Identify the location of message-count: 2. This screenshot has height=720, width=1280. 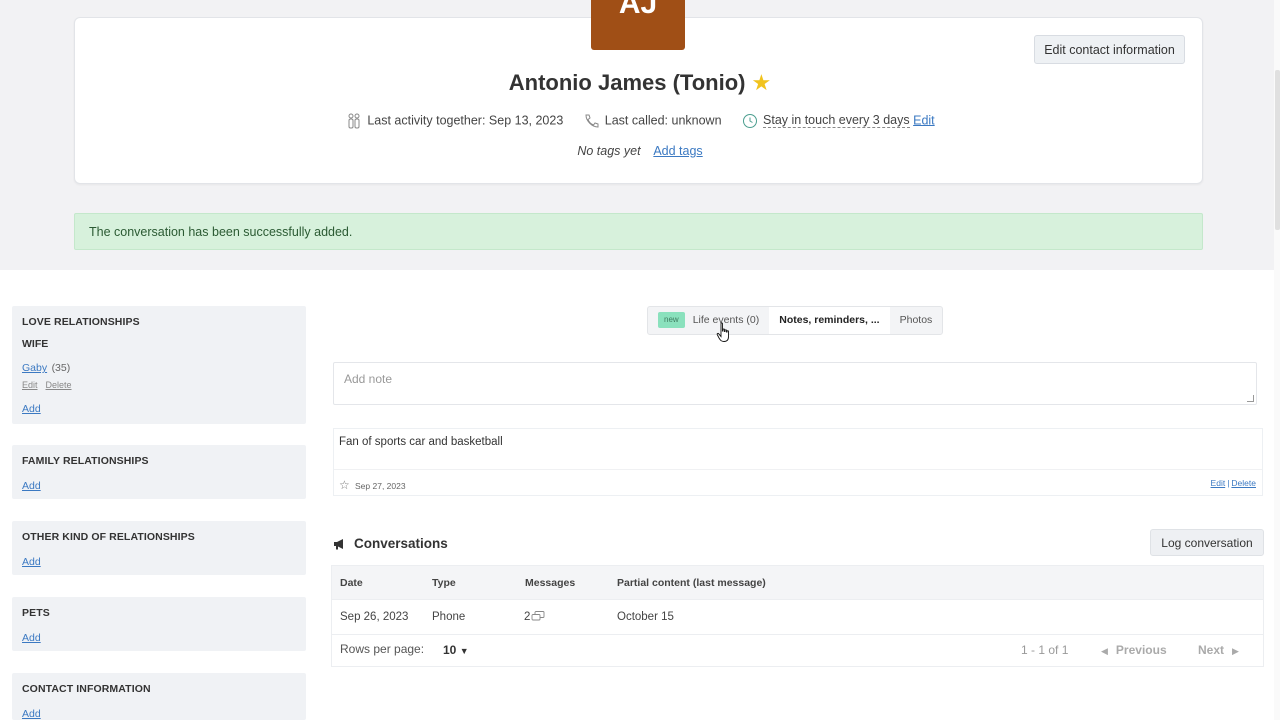
(527, 617).